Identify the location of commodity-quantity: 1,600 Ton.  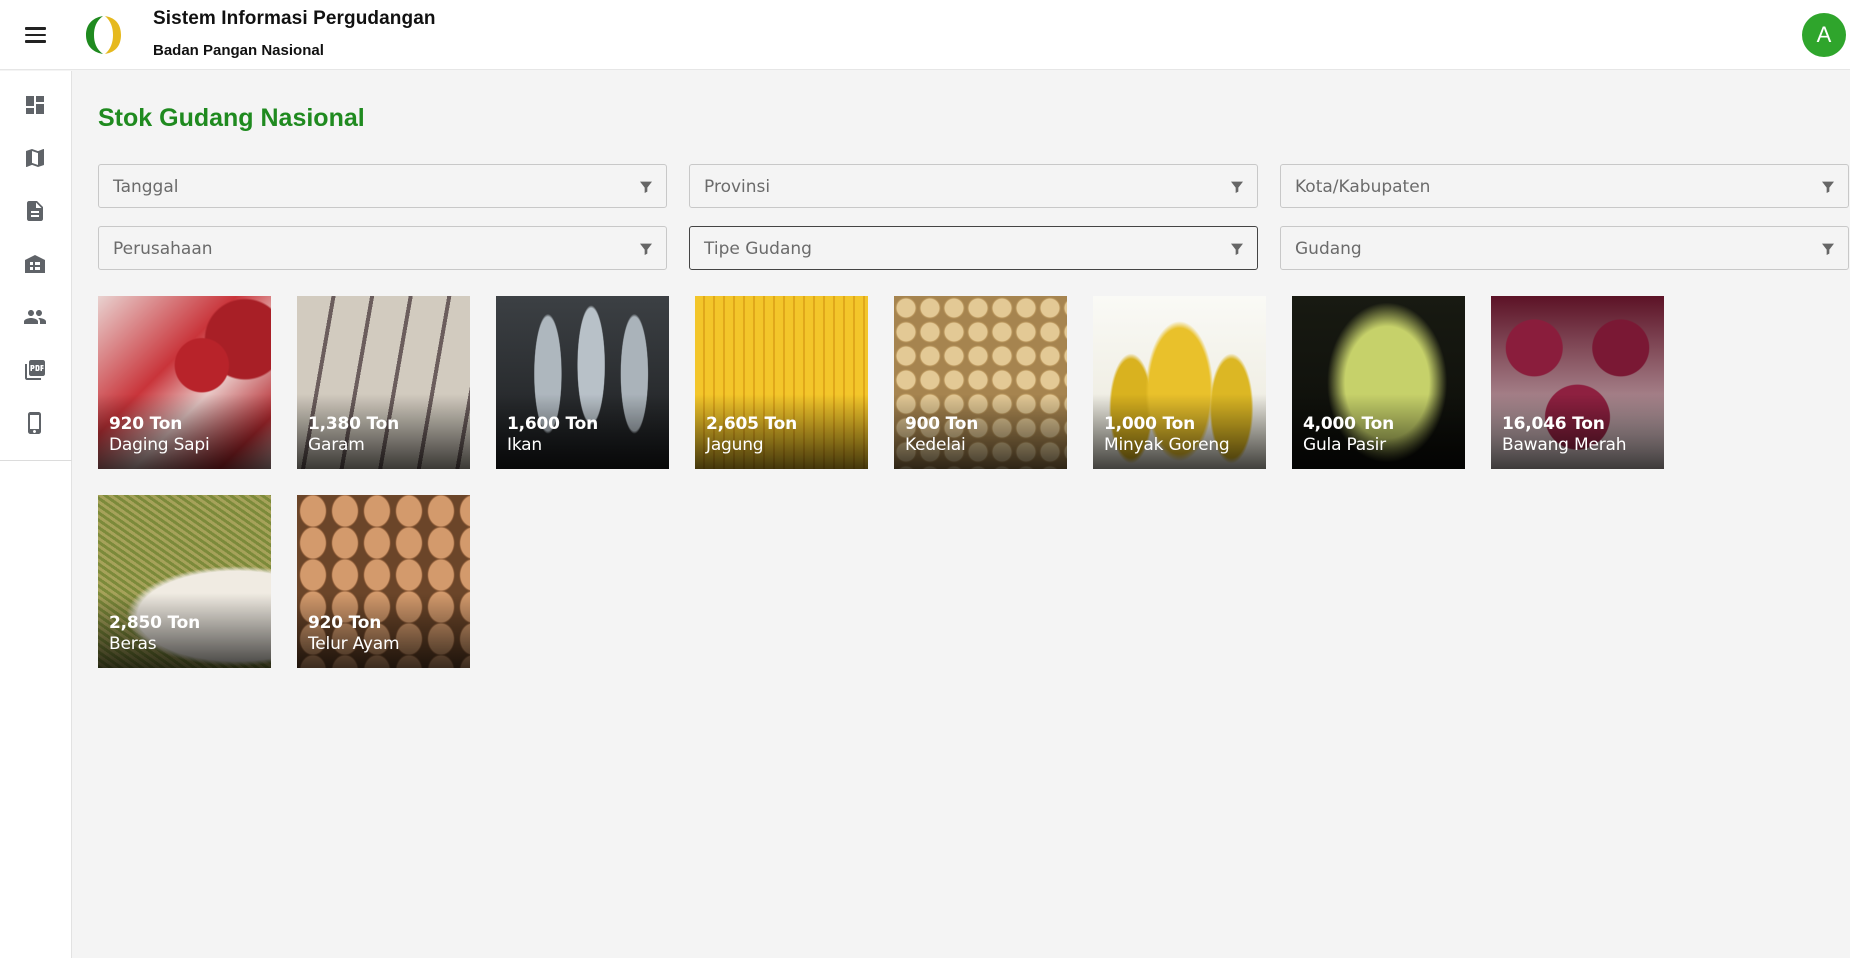
(553, 424).